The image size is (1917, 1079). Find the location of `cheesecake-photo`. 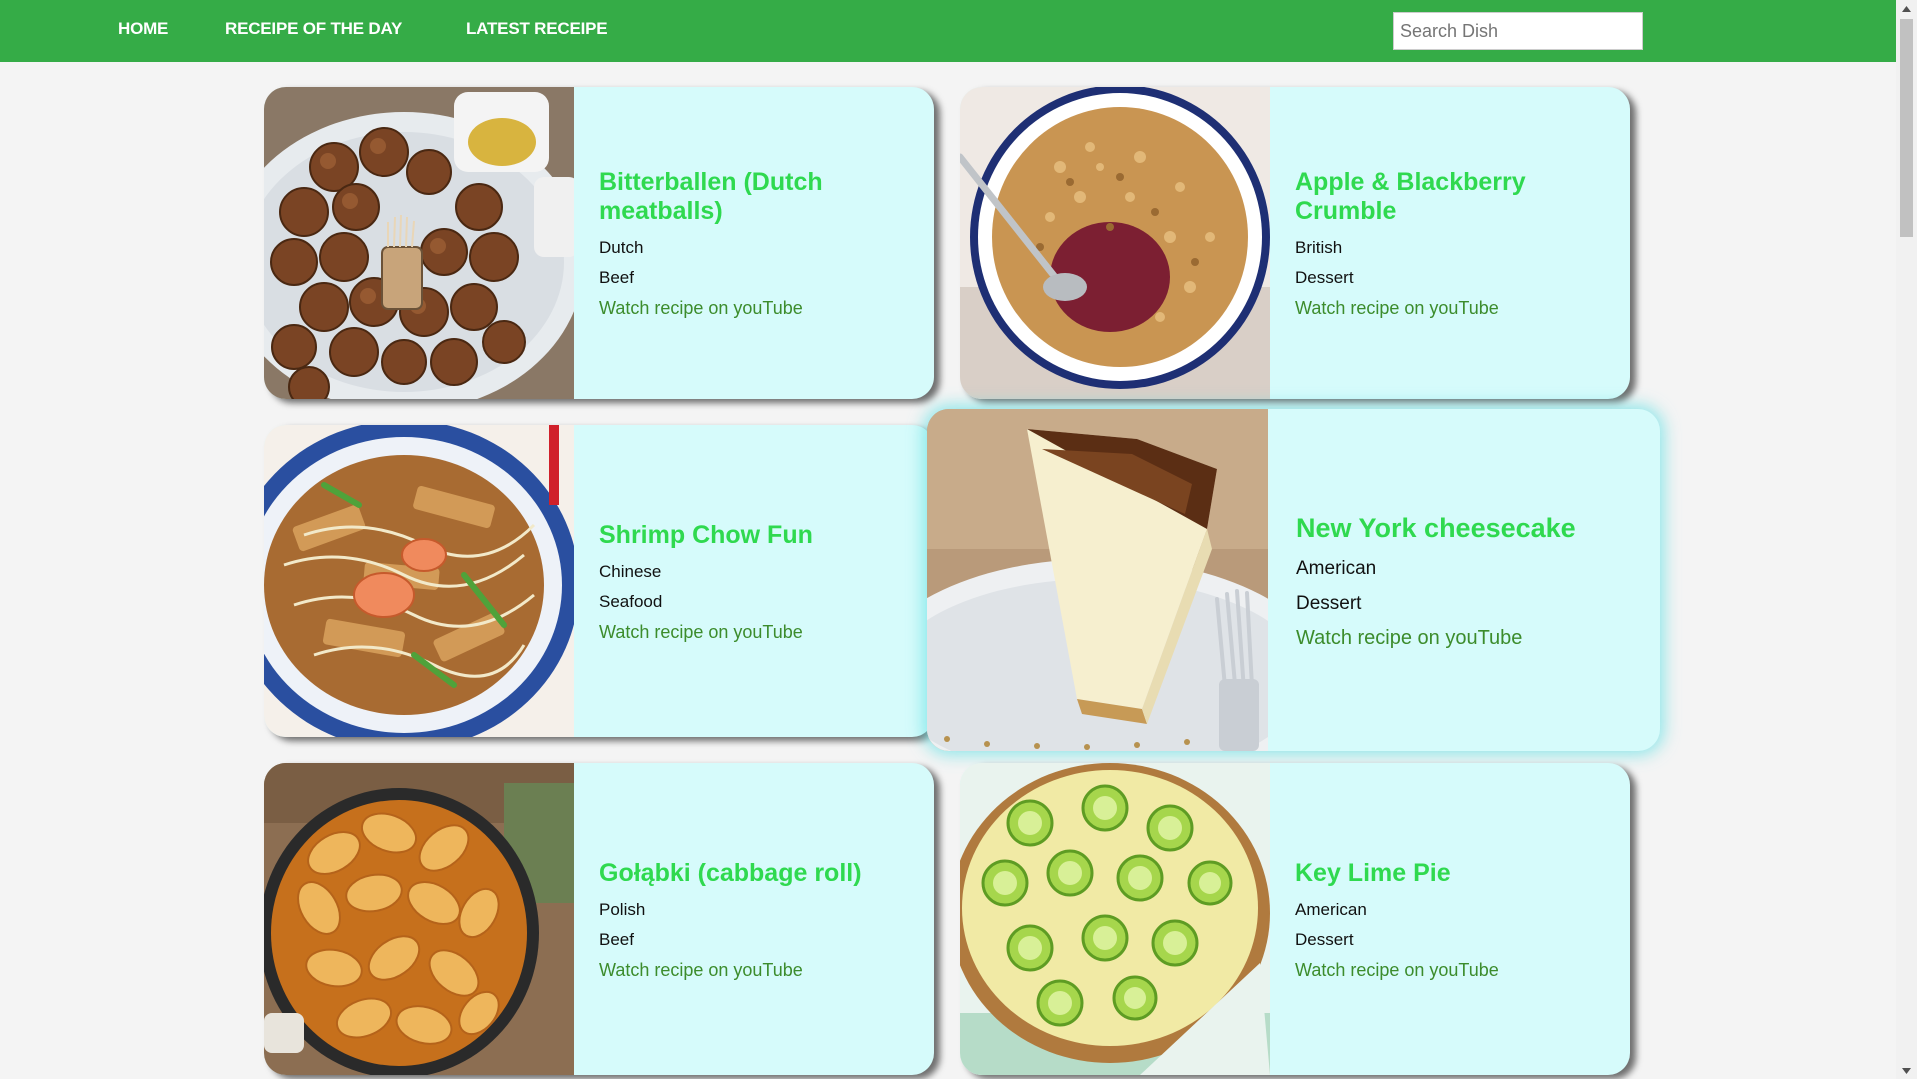

cheesecake-photo is located at coordinates (1097, 580).